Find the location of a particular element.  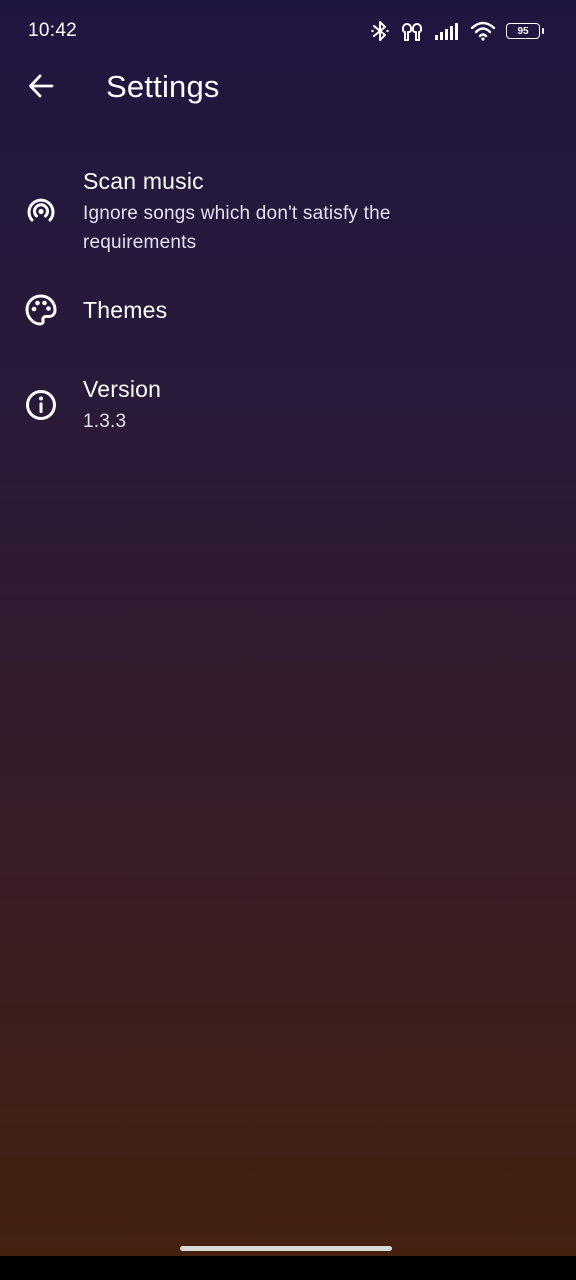

status-time: 10:42 is located at coordinates (53, 30).